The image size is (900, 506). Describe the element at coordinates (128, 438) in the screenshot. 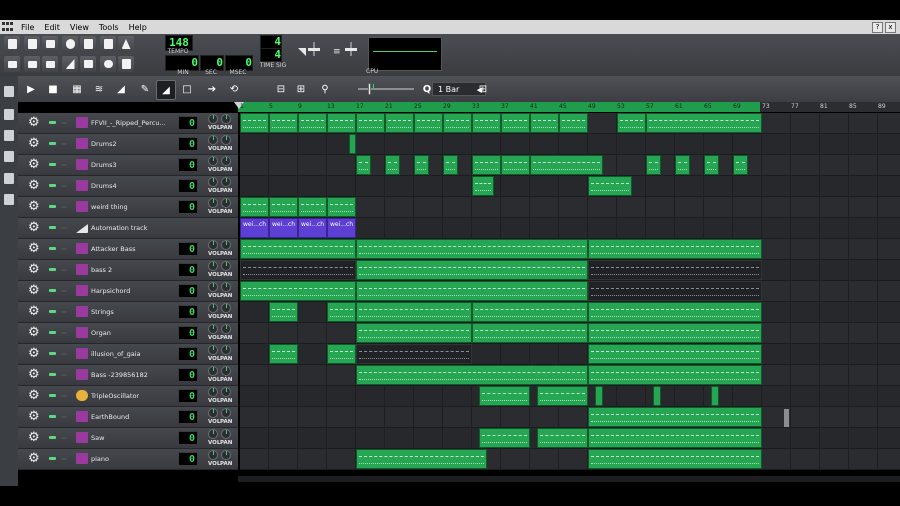

I see `track-header: ⚙ Saw 0 VOL PAN` at that location.